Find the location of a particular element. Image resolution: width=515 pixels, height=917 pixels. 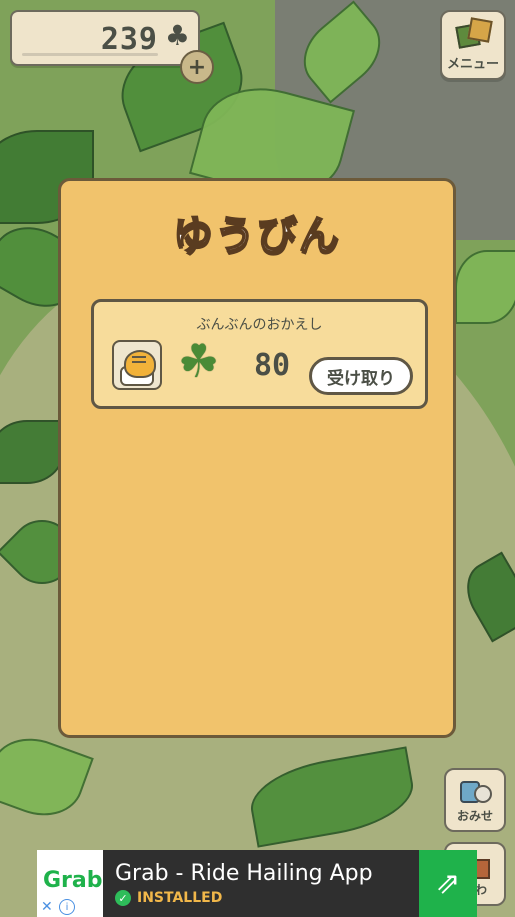

menu-button: メニュー is located at coordinates (473, 45).